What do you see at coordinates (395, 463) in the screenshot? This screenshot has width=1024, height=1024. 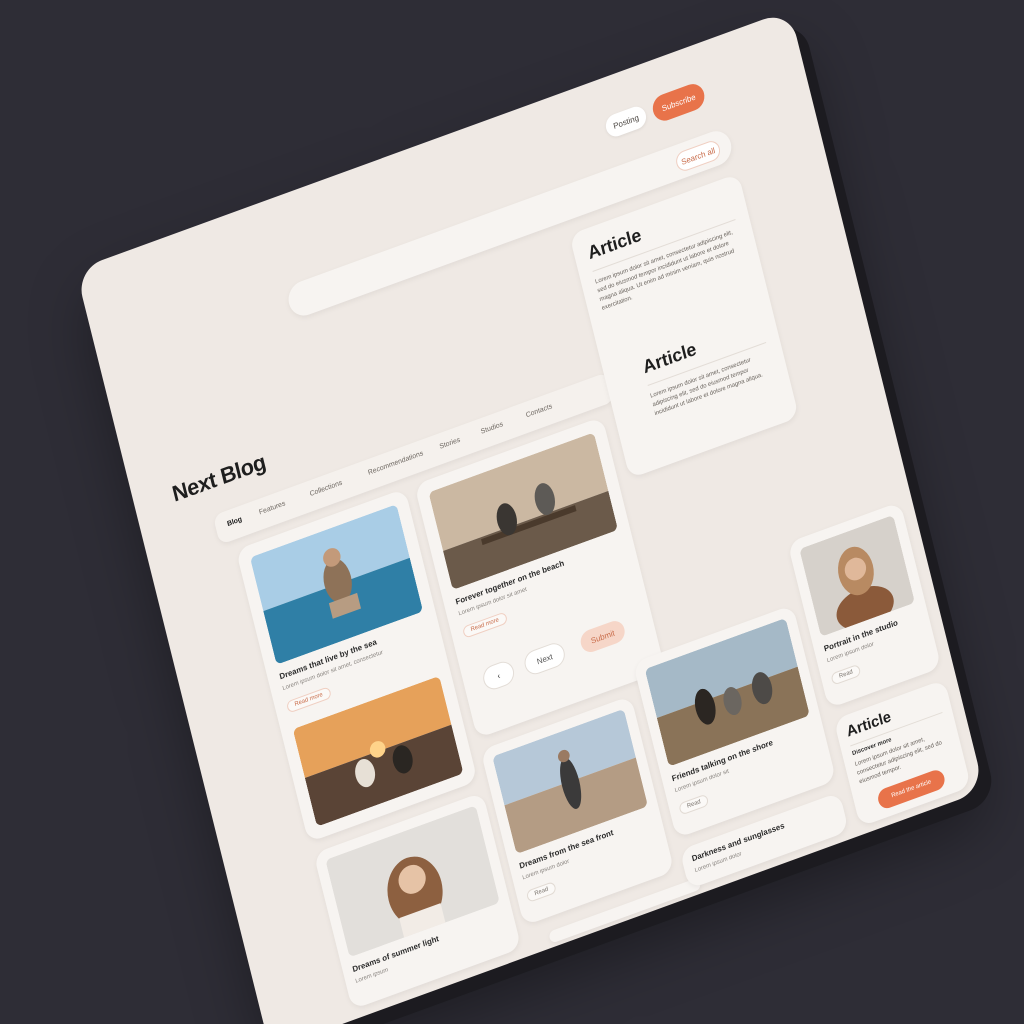 I see `nav-item-recommendations: Recommendations` at bounding box center [395, 463].